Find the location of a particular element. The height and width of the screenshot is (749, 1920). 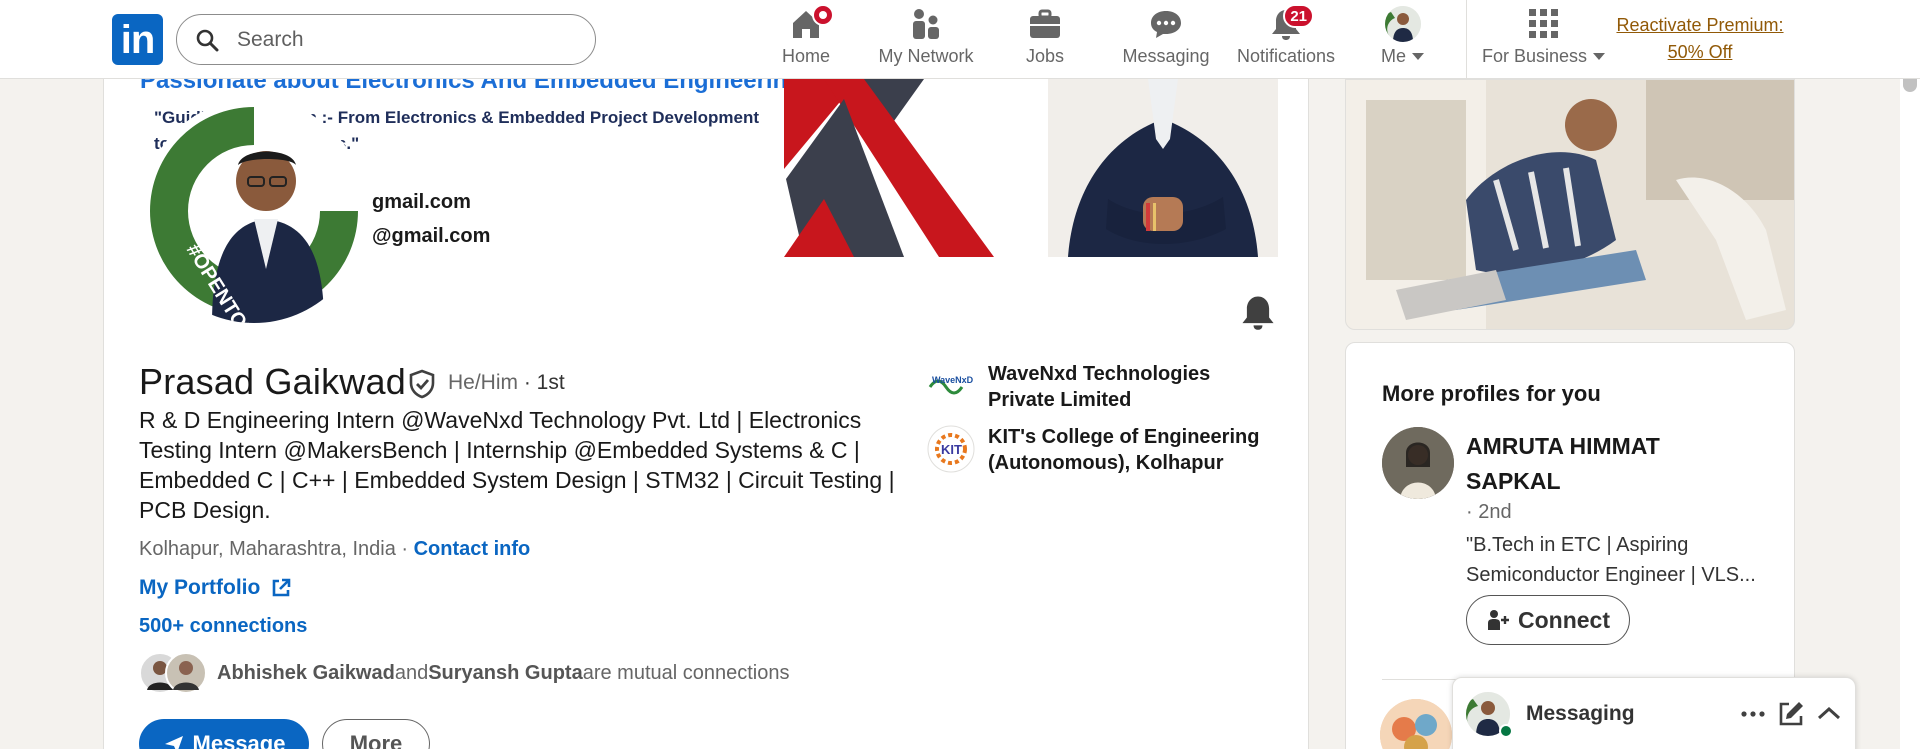

promo-image-card is located at coordinates (1570, 204).